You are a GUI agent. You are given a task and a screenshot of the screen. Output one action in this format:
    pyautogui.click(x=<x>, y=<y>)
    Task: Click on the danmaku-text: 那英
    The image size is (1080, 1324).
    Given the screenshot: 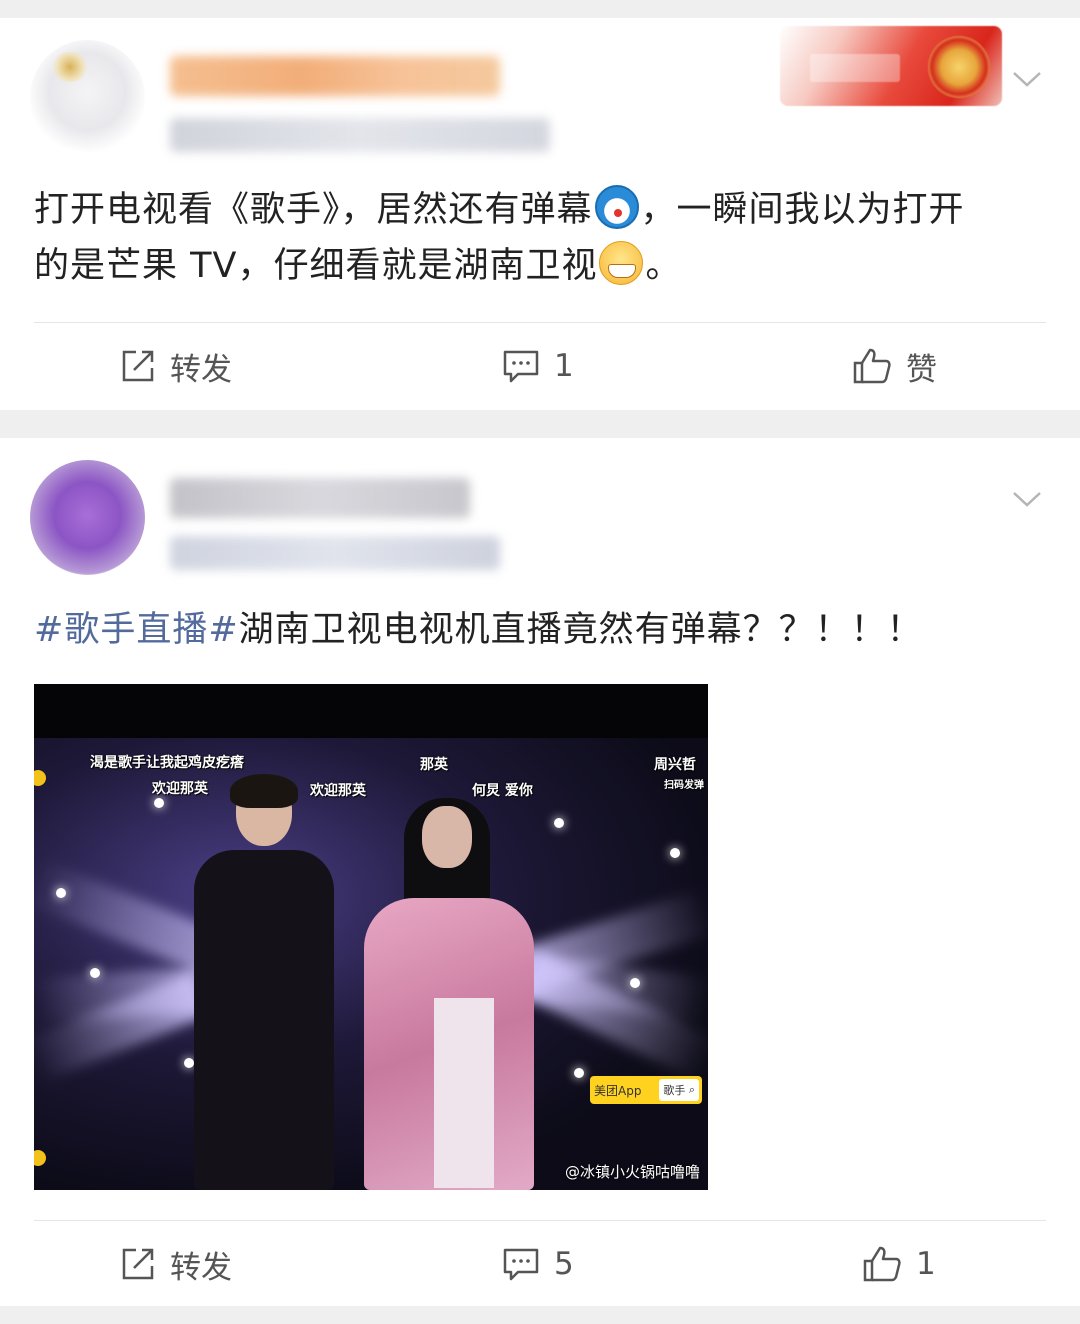 What is the action you would take?
    pyautogui.click(x=434, y=765)
    